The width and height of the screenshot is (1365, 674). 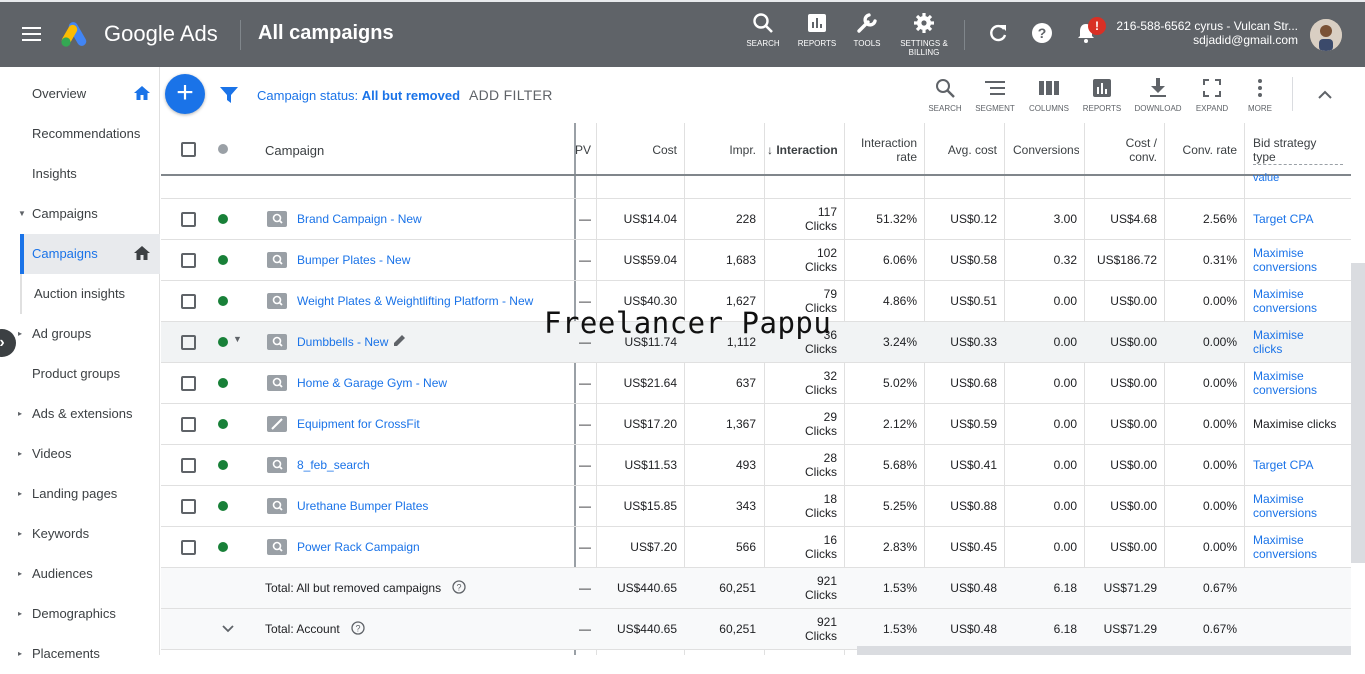 I want to click on sidebar-item-demographics: ▸ Demographics, so click(x=80, y=614).